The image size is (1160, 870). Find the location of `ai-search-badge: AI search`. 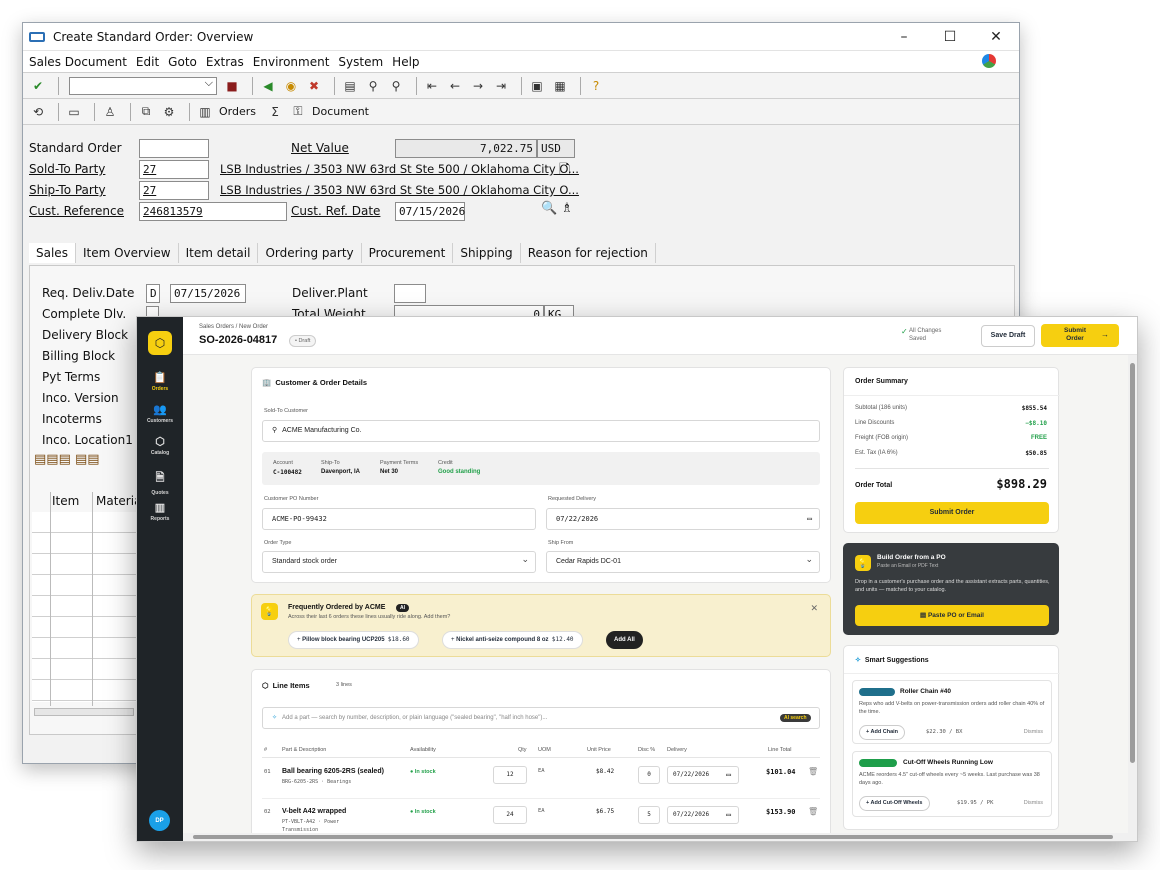

ai-search-badge: AI search is located at coordinates (795, 718).